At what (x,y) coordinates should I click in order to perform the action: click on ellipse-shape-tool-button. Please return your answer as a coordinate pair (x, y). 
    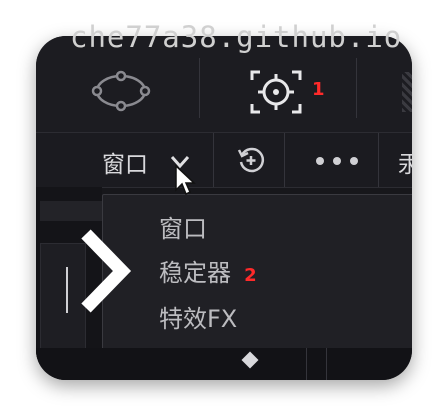
    Looking at the image, I should click on (121, 91).